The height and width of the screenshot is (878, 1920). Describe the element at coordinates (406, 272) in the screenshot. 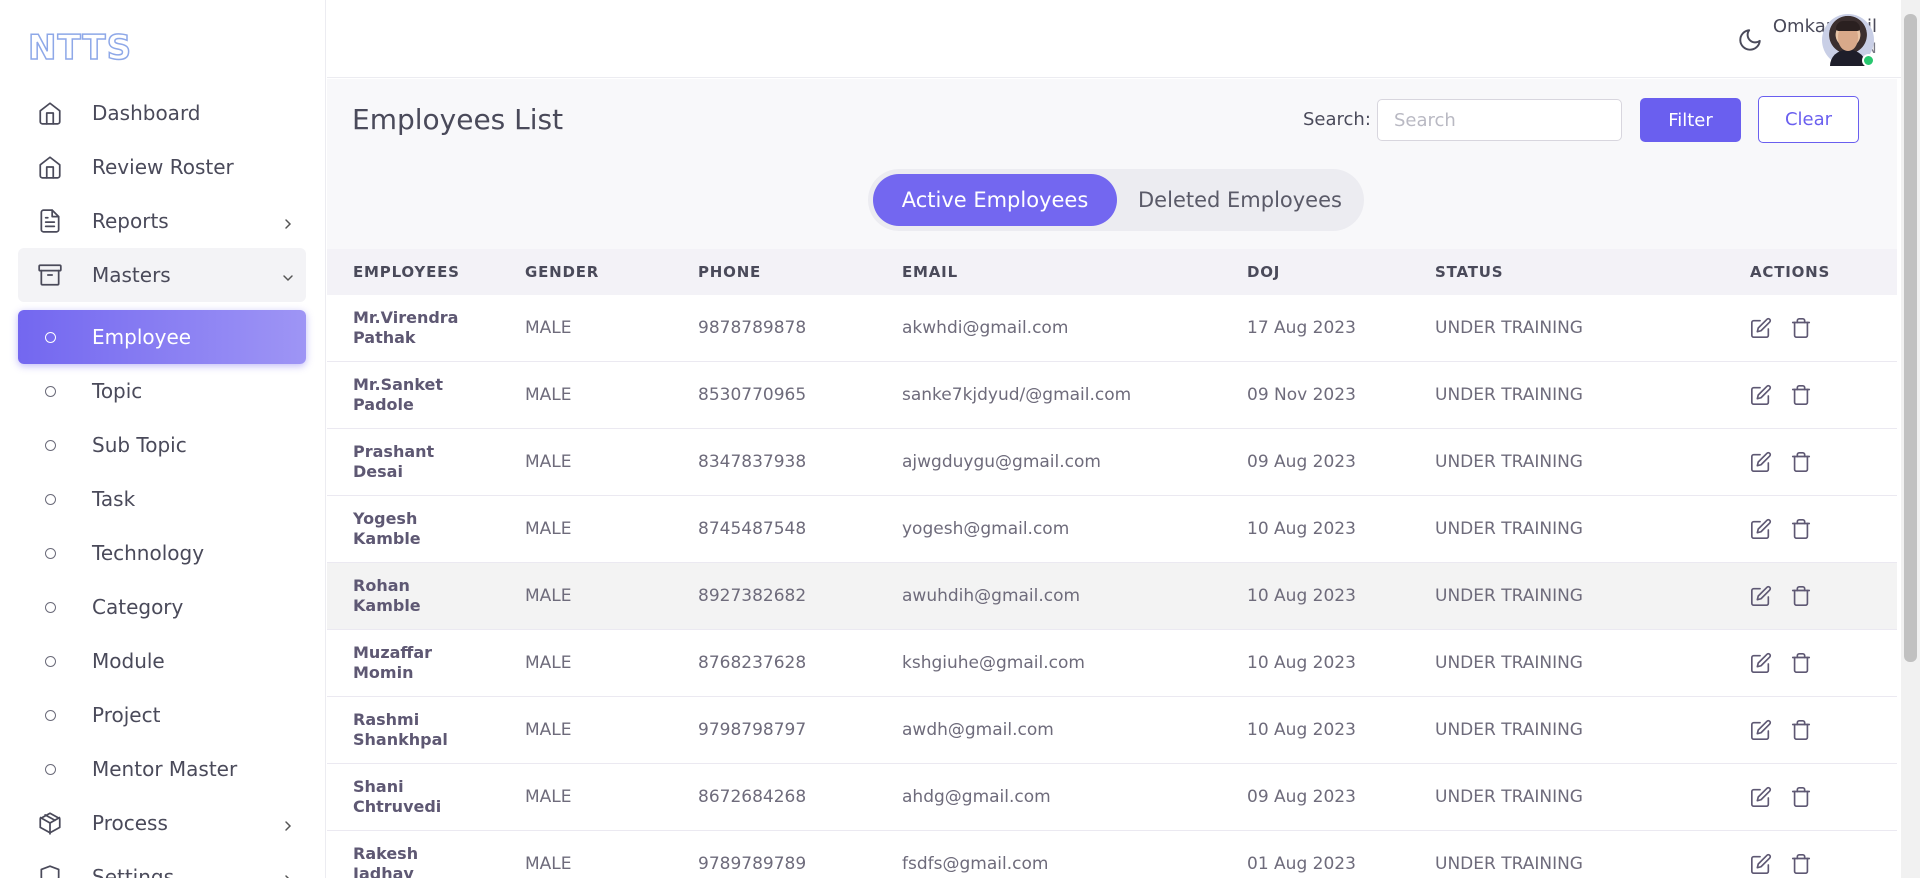

I see `column-header: EMPLOYEES` at that location.